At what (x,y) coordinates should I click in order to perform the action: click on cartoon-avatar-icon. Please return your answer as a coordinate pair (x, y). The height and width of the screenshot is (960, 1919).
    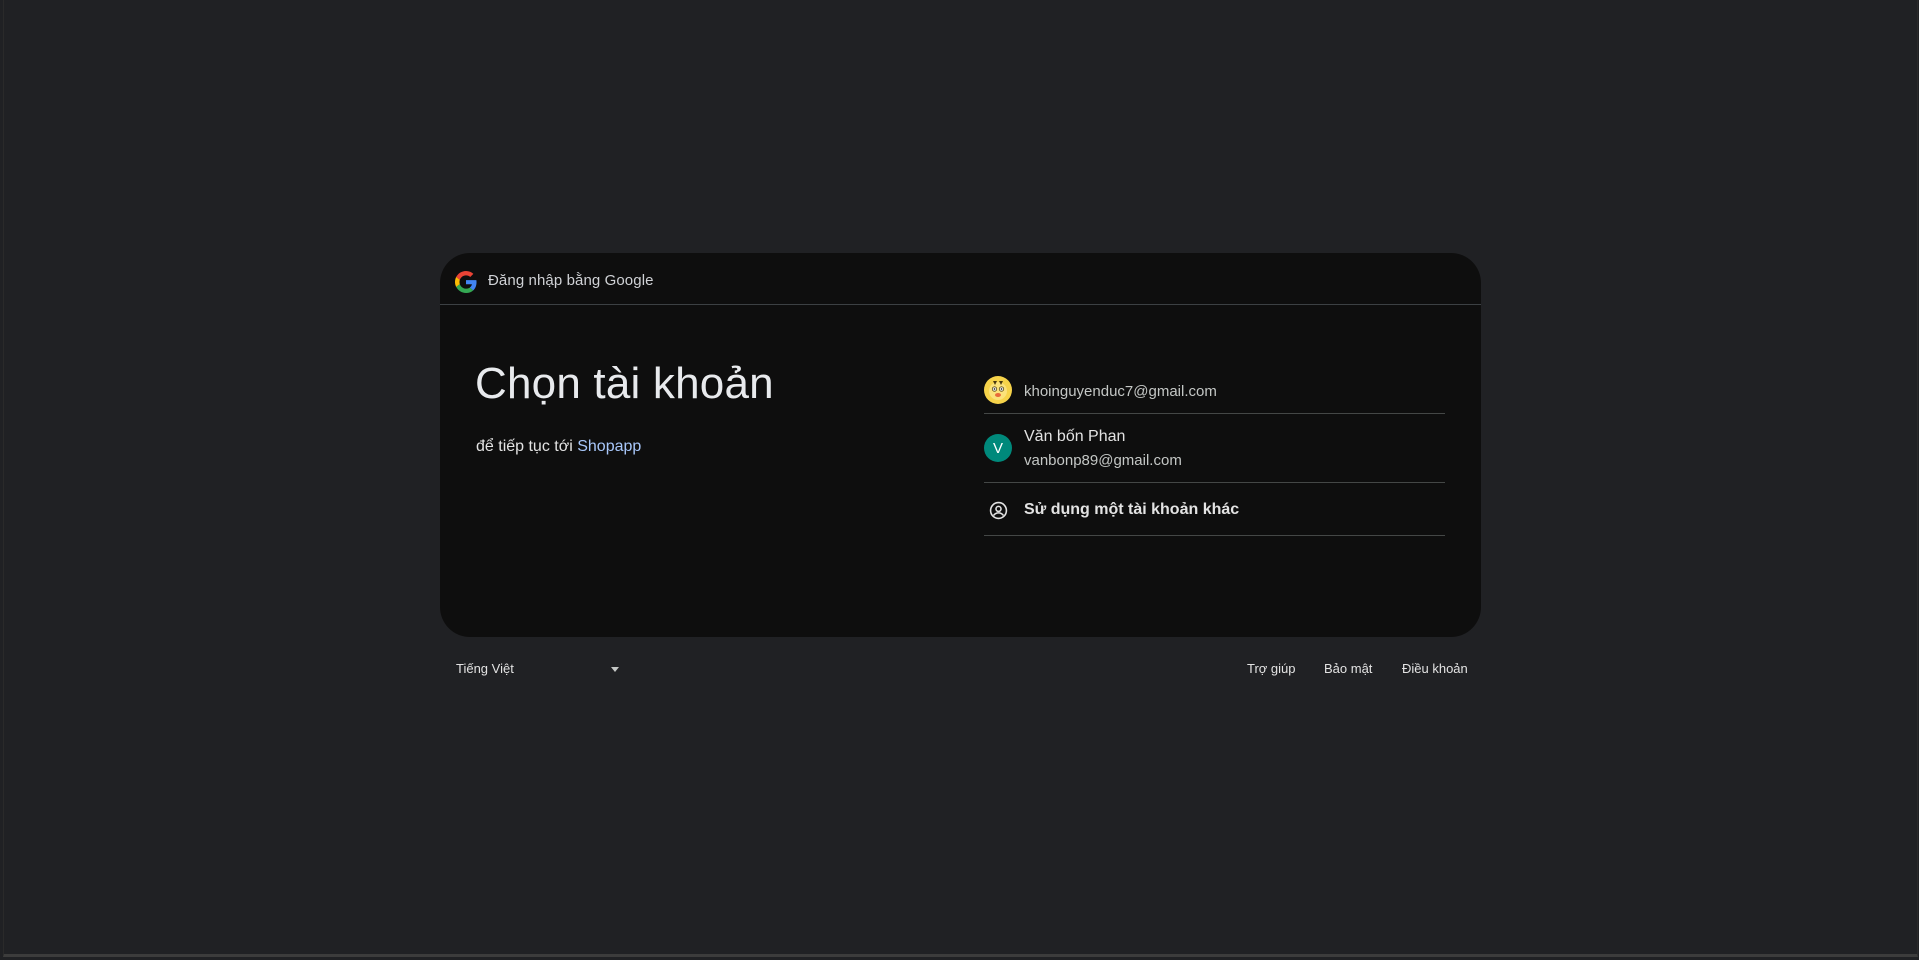
    Looking at the image, I should click on (998, 390).